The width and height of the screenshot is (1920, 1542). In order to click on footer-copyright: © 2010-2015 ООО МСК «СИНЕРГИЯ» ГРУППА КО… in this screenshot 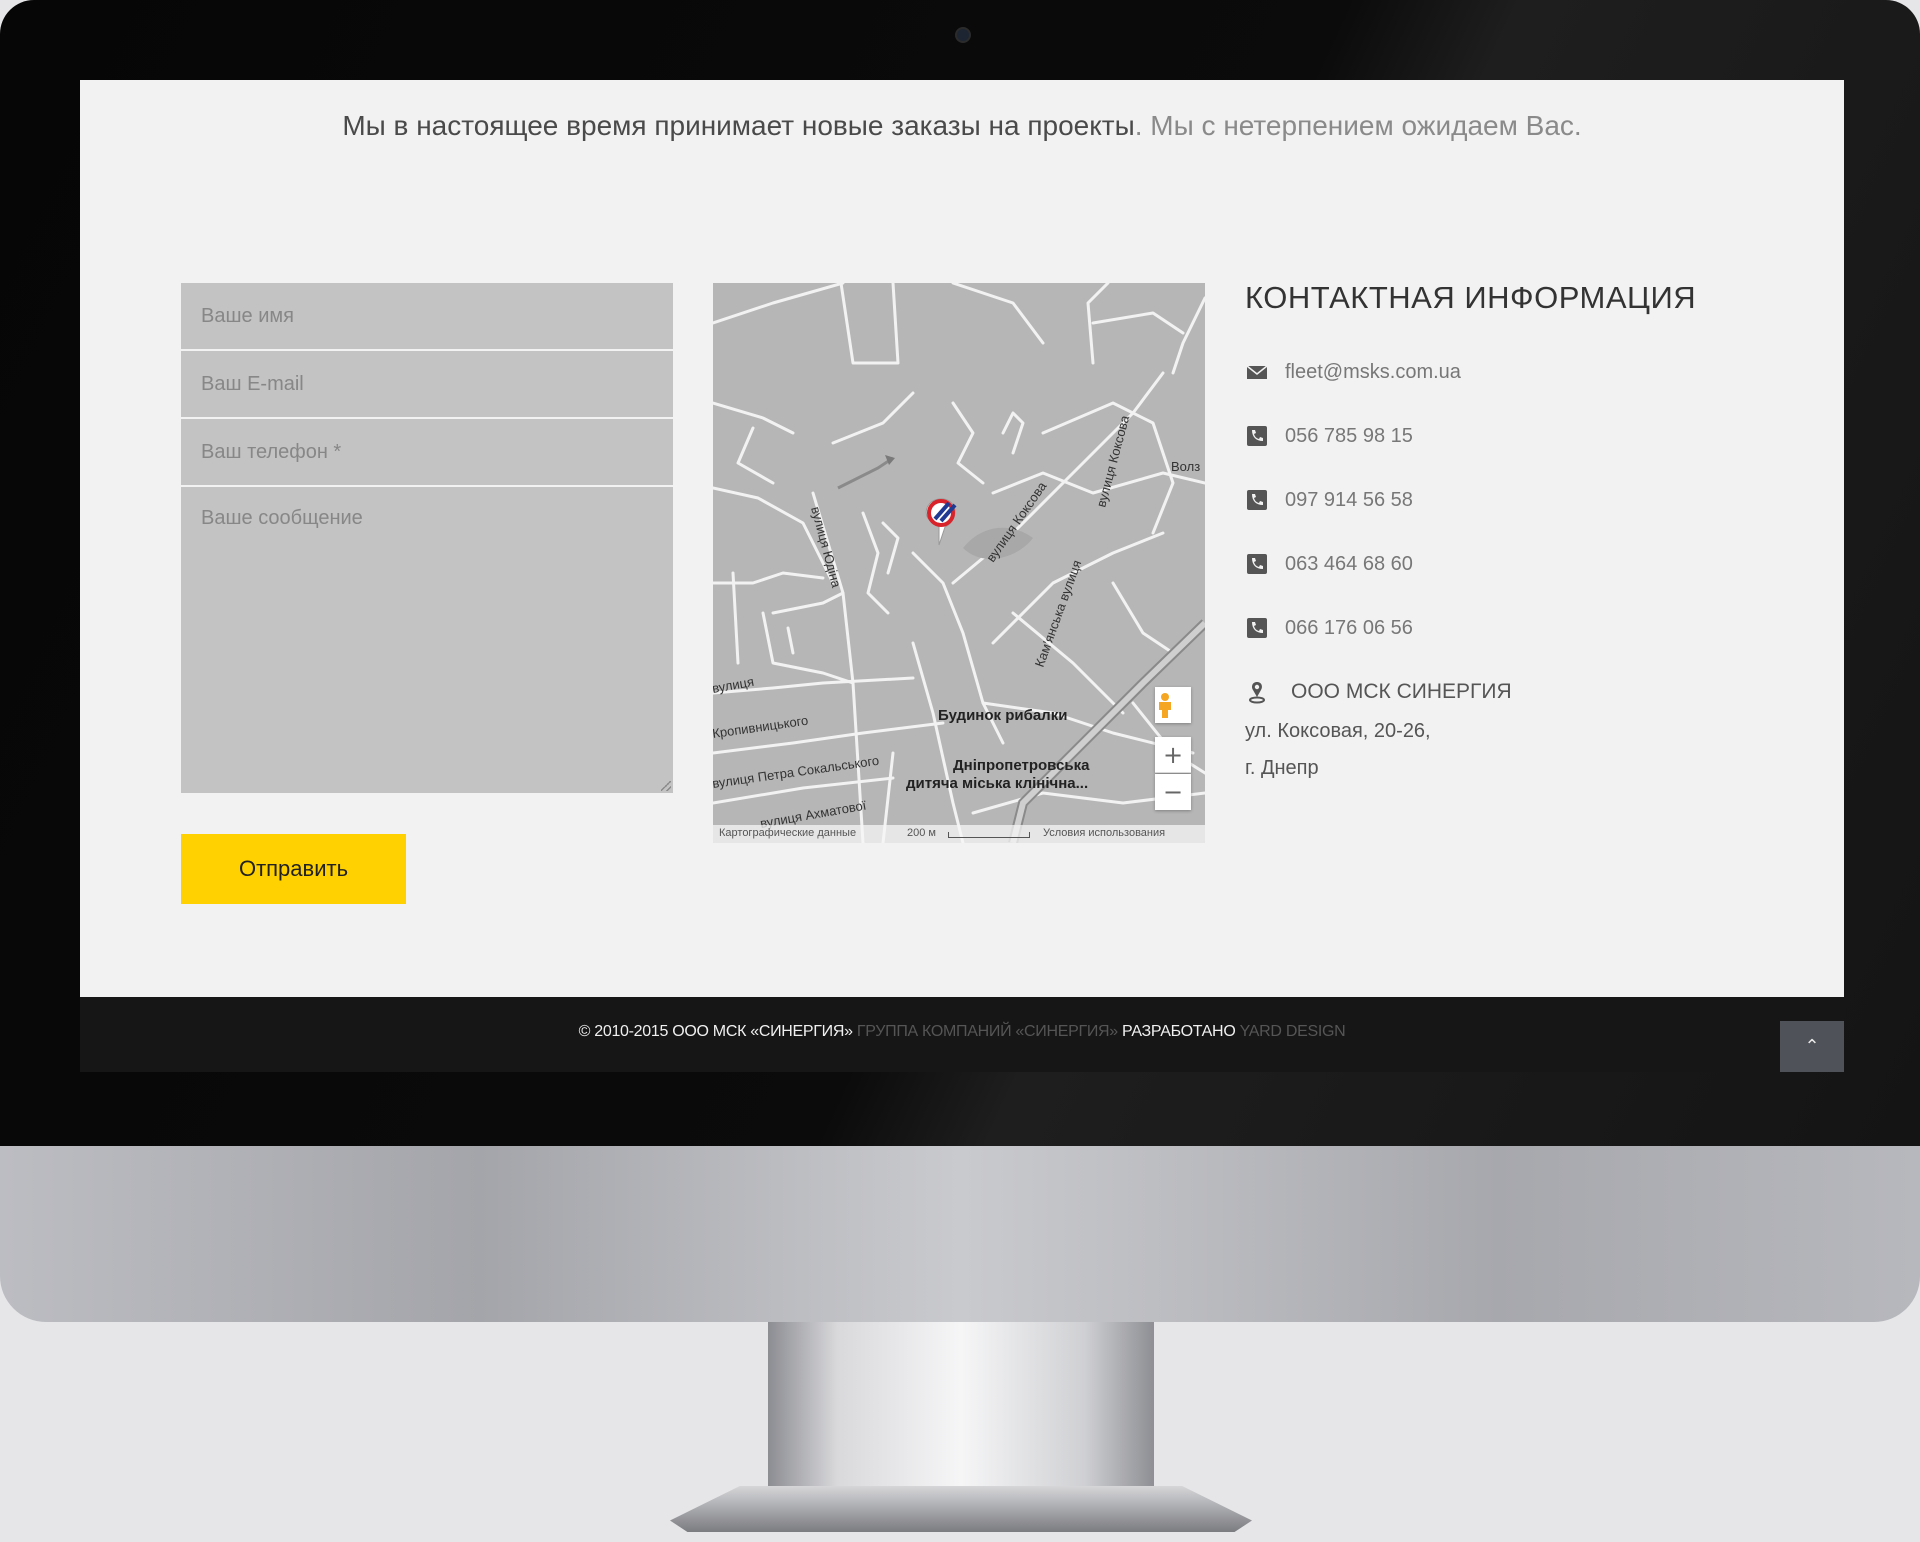, I will do `click(962, 1032)`.